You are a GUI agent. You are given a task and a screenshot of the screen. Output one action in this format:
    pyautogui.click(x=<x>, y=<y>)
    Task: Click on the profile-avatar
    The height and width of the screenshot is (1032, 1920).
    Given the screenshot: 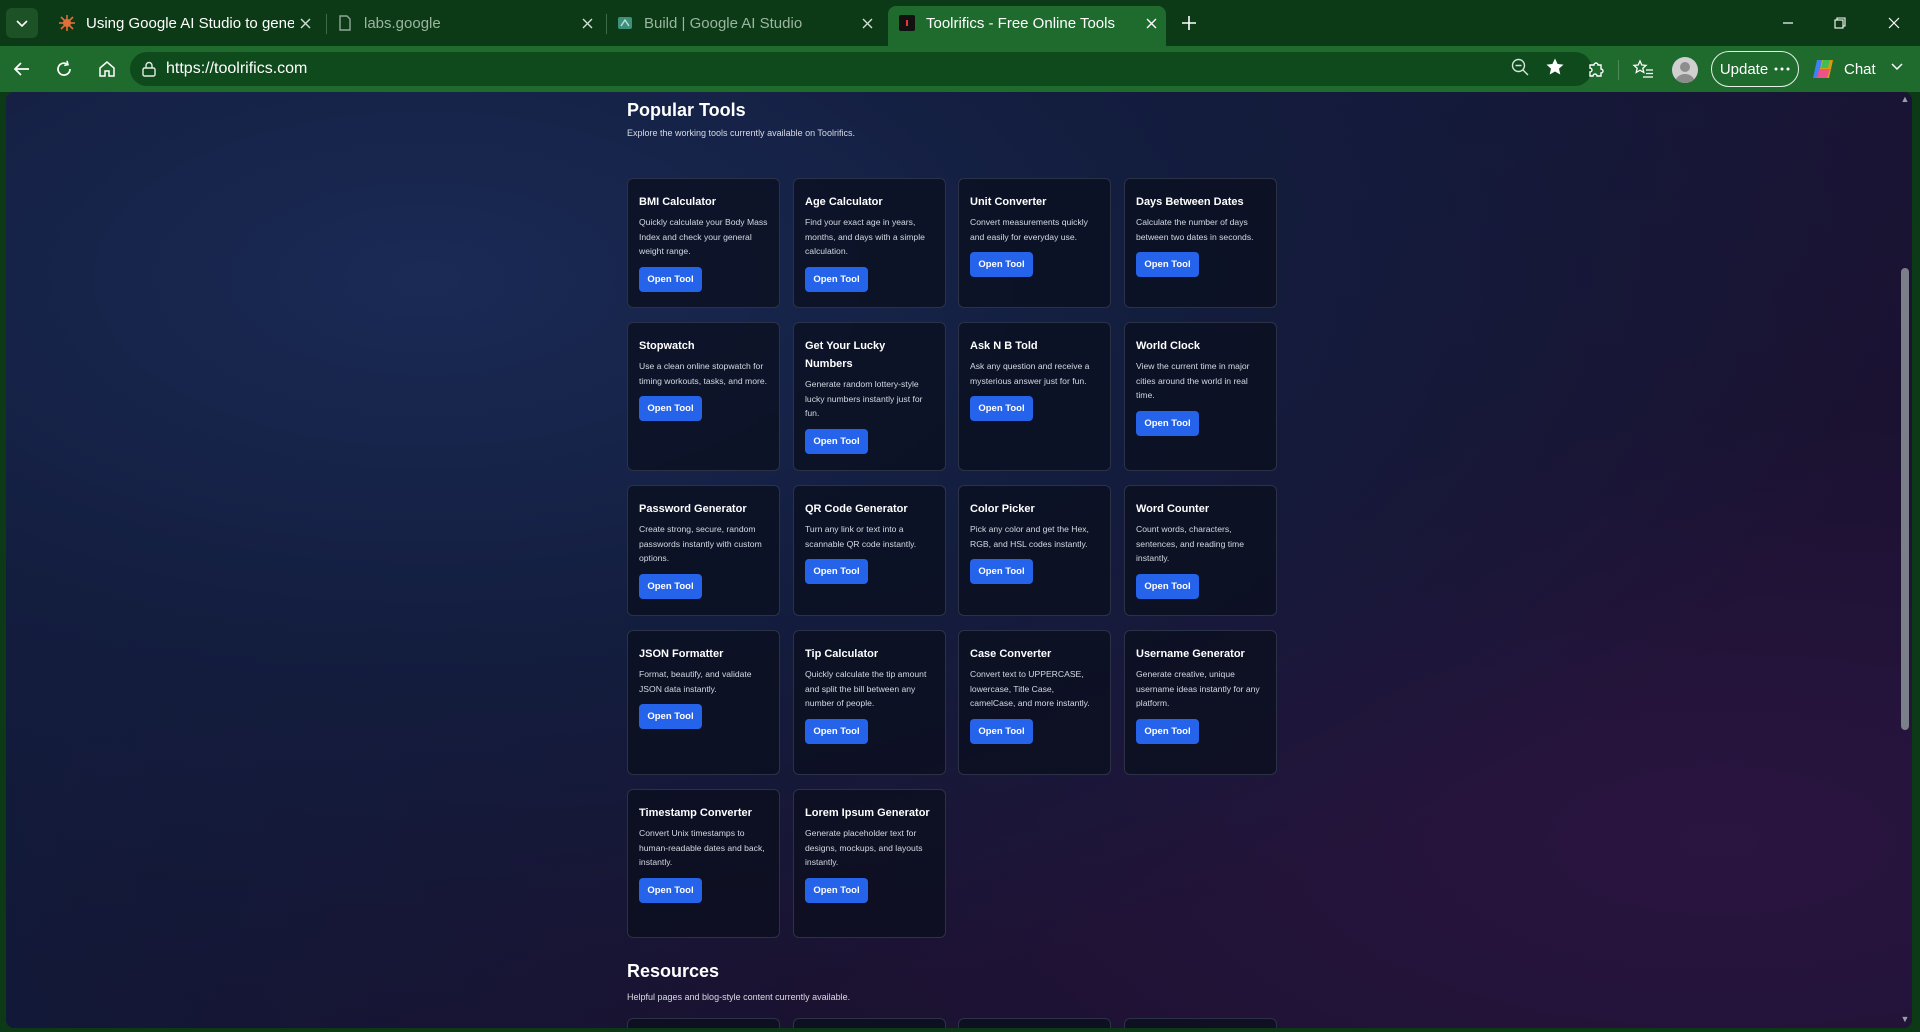 What is the action you would take?
    pyautogui.click(x=1685, y=70)
    